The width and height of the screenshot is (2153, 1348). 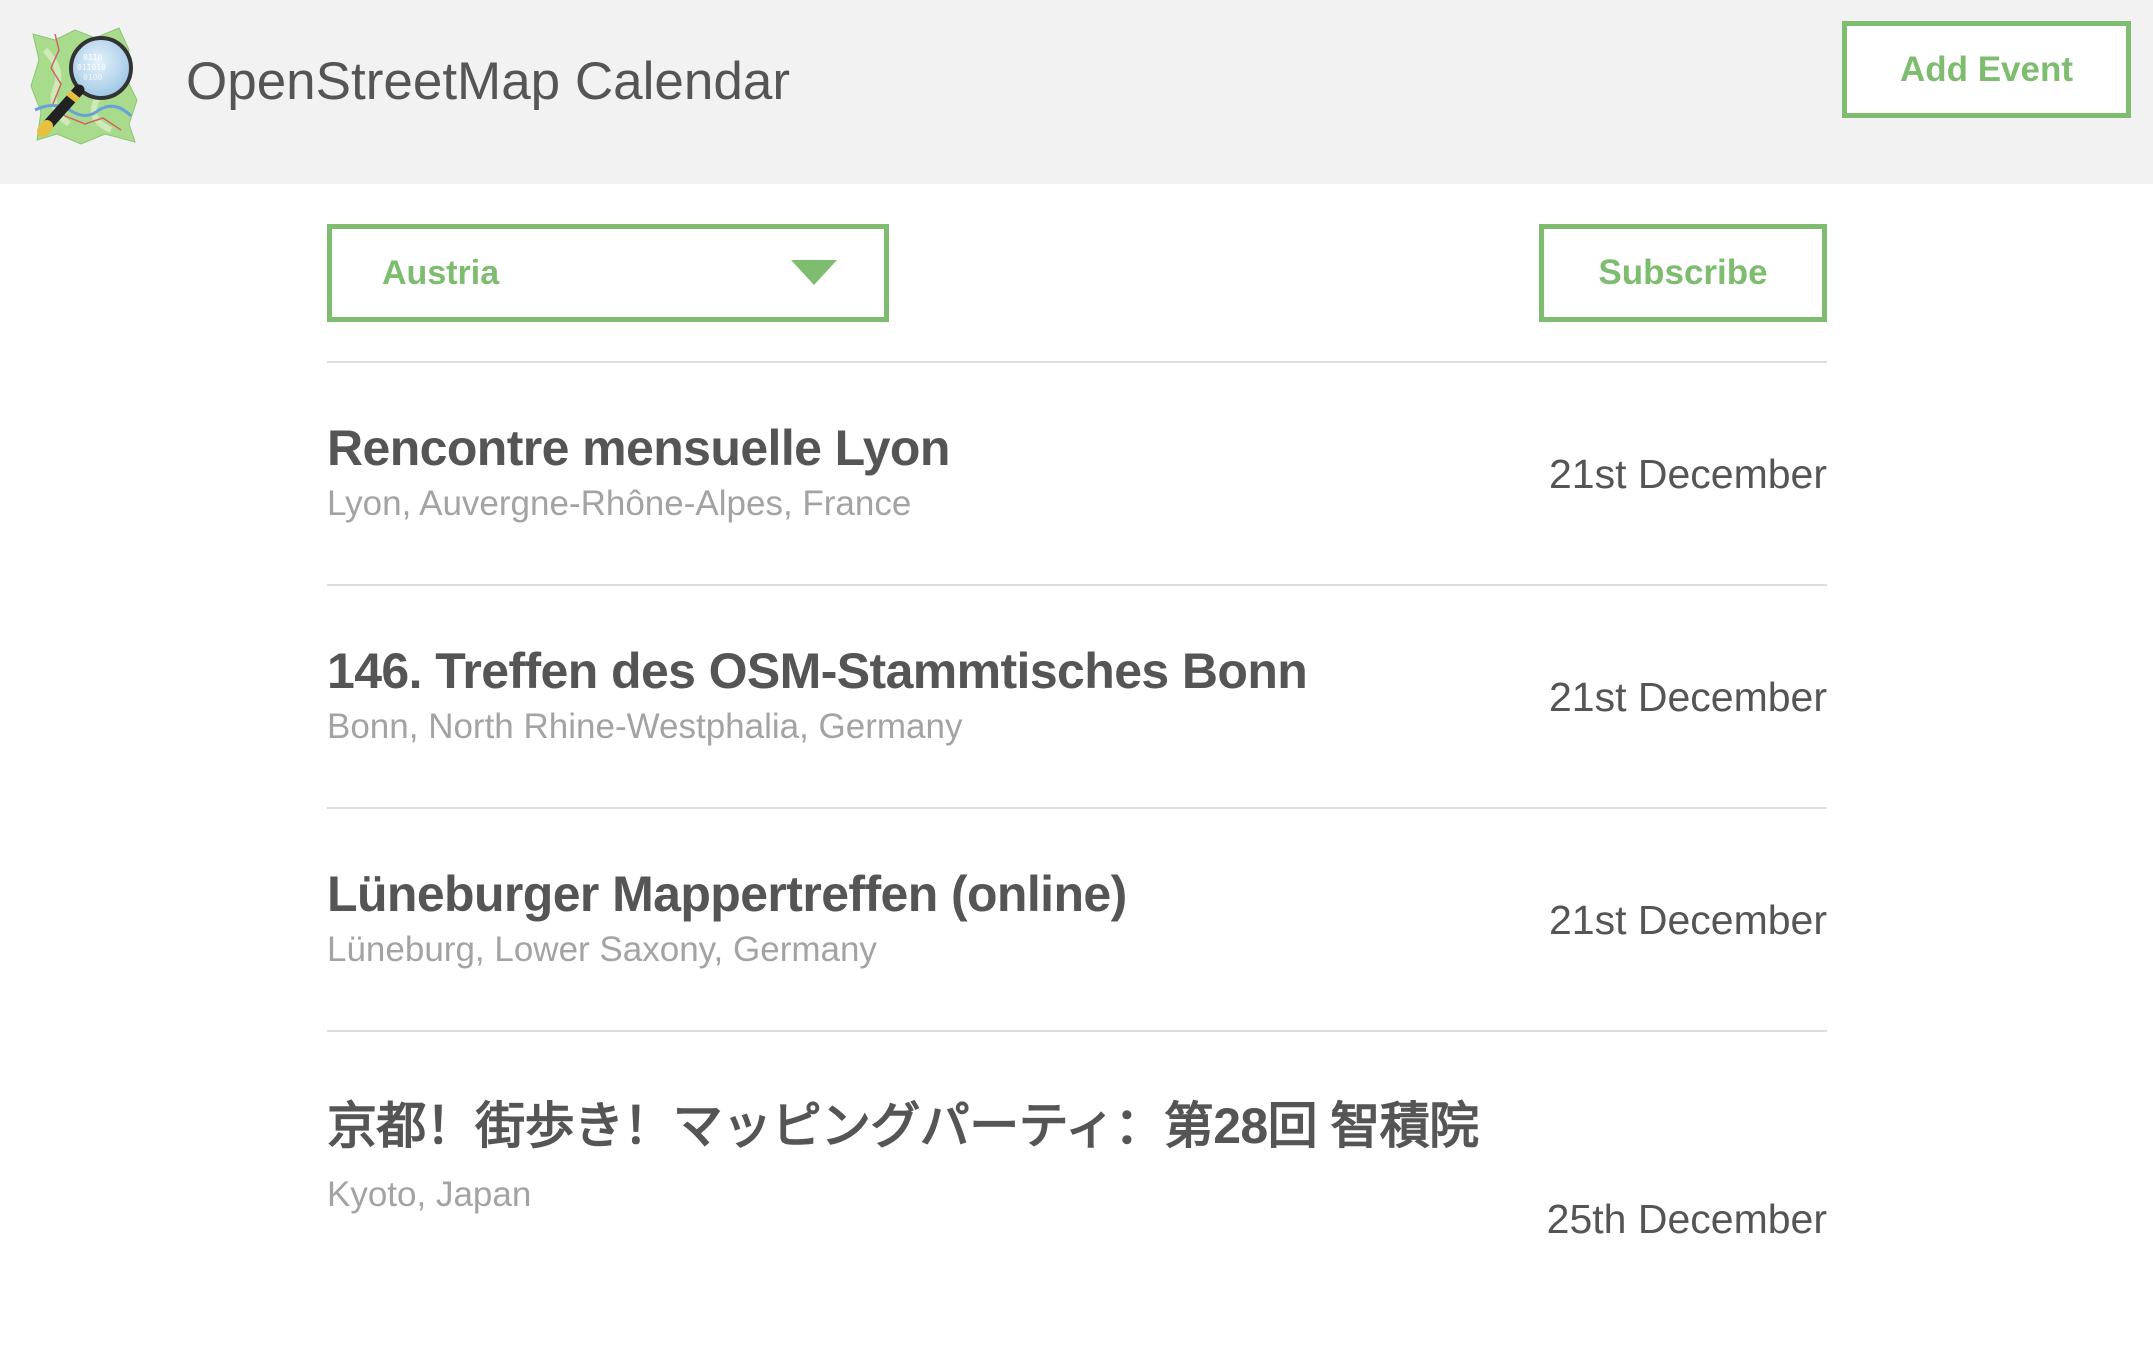 I want to click on region-dropdown: Austria, so click(x=608, y=273).